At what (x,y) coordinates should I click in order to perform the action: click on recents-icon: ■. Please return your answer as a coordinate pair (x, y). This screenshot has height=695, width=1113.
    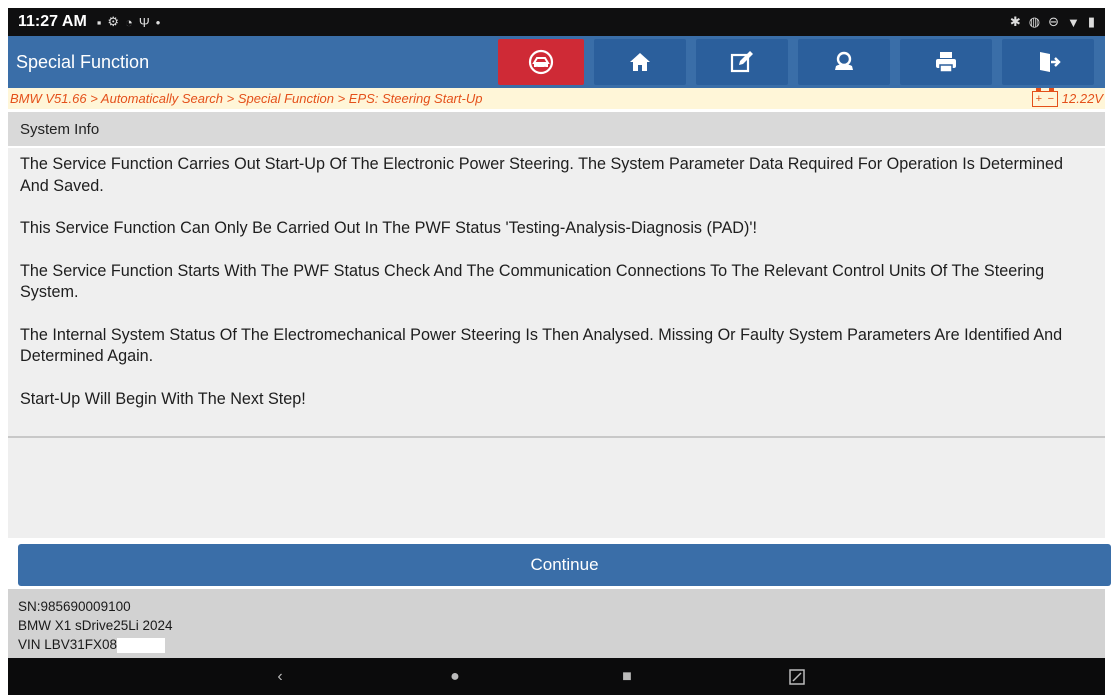
    Looking at the image, I should click on (627, 676).